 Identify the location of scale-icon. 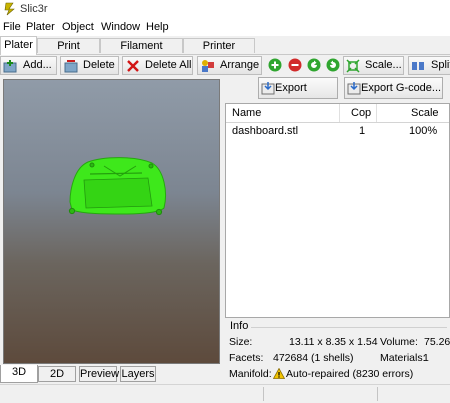
(353, 66).